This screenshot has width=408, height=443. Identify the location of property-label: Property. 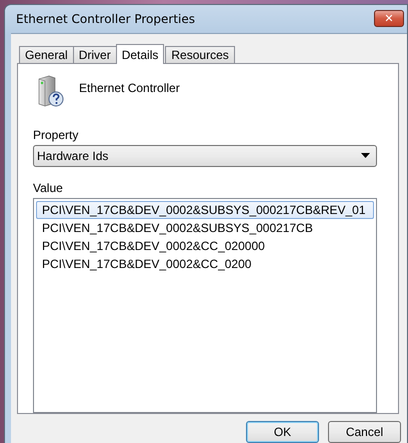
(56, 135).